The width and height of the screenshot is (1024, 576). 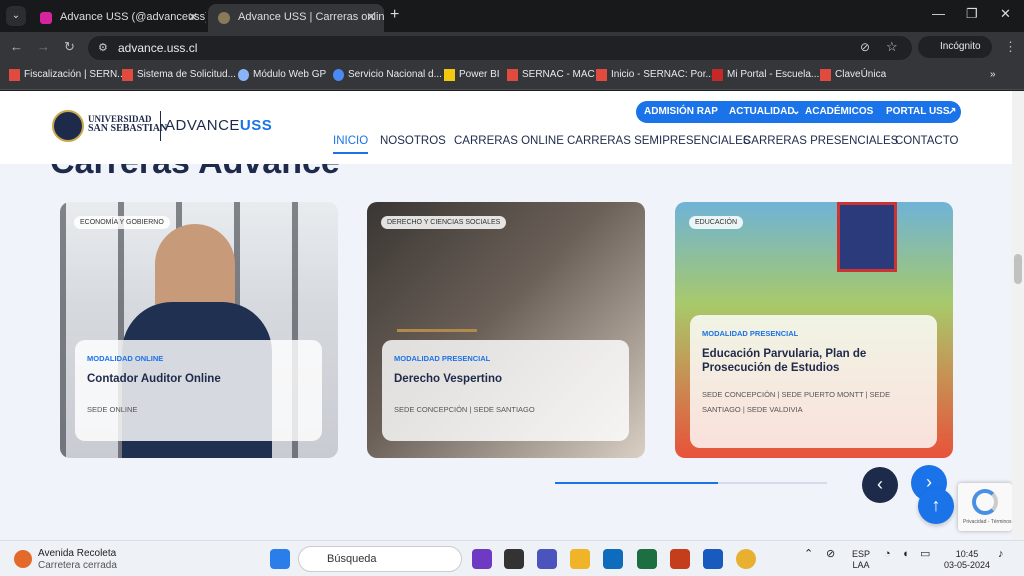 What do you see at coordinates (472, 75) in the screenshot?
I see `bookmark-item: Power BI` at bounding box center [472, 75].